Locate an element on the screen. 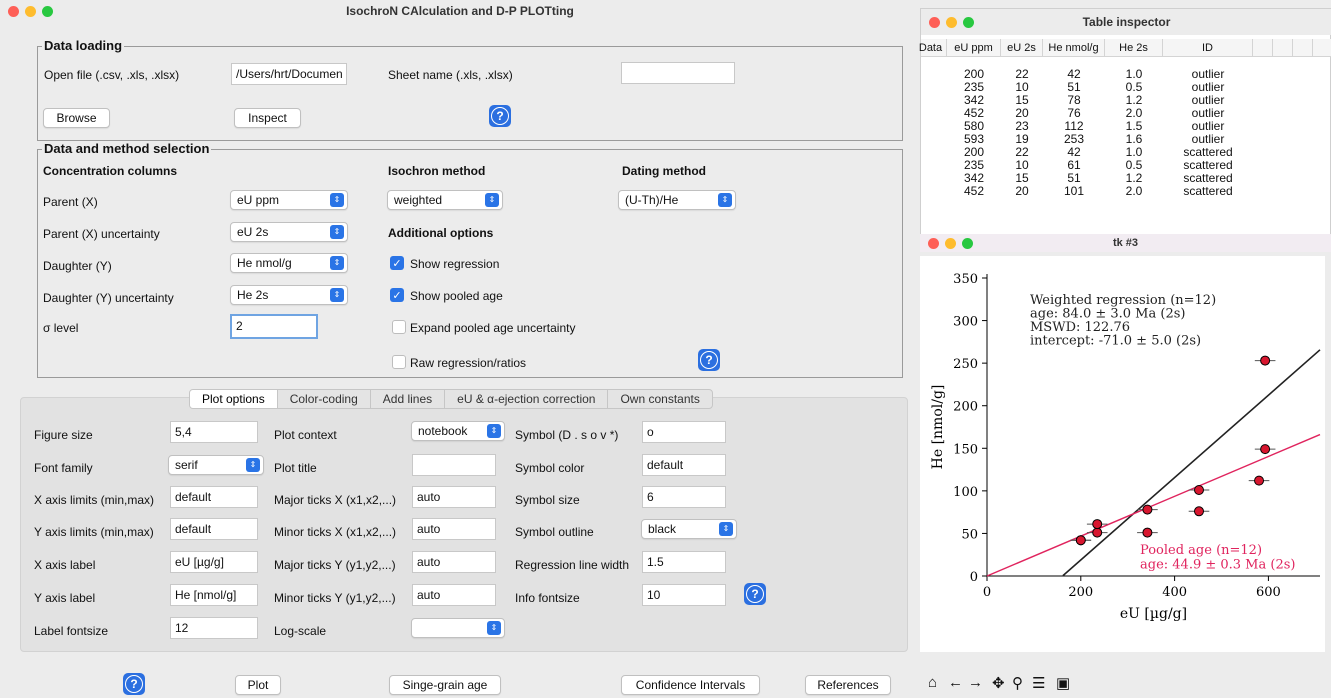 Image resolution: width=1331 pixels, height=698 pixels. column-header is located at coordinates (1283, 48).